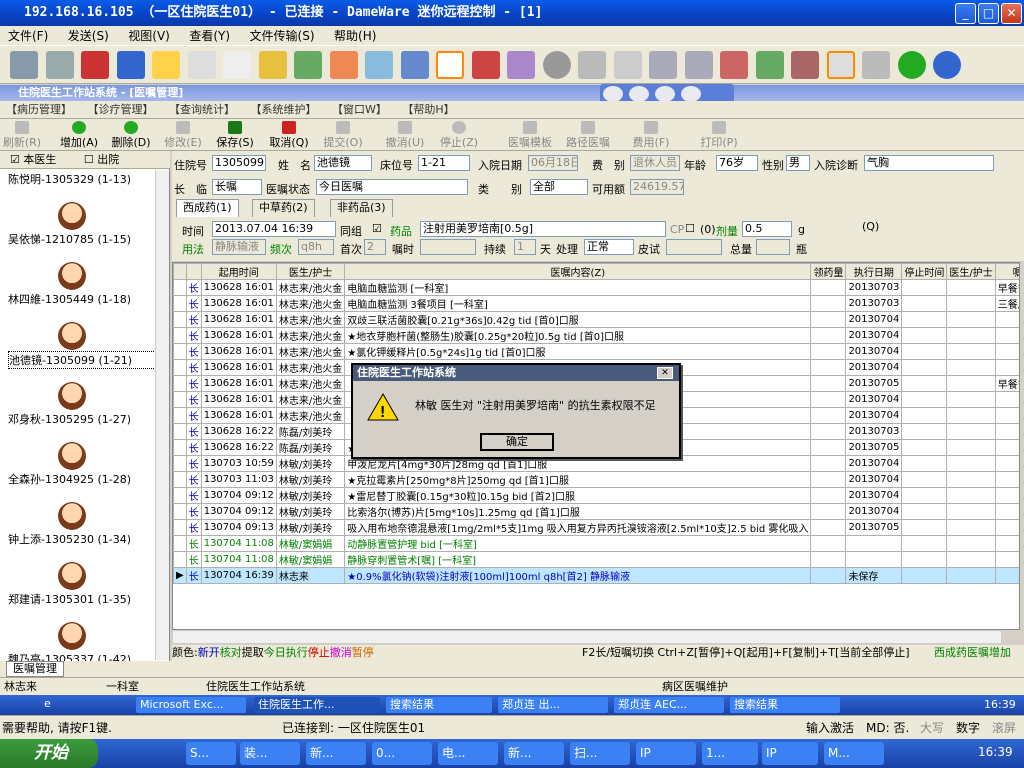  What do you see at coordinates (578, 559) in the screenshot?
I see `table-cell: 静脉穿刺置管术[嘱] [一科室]` at bounding box center [578, 559].